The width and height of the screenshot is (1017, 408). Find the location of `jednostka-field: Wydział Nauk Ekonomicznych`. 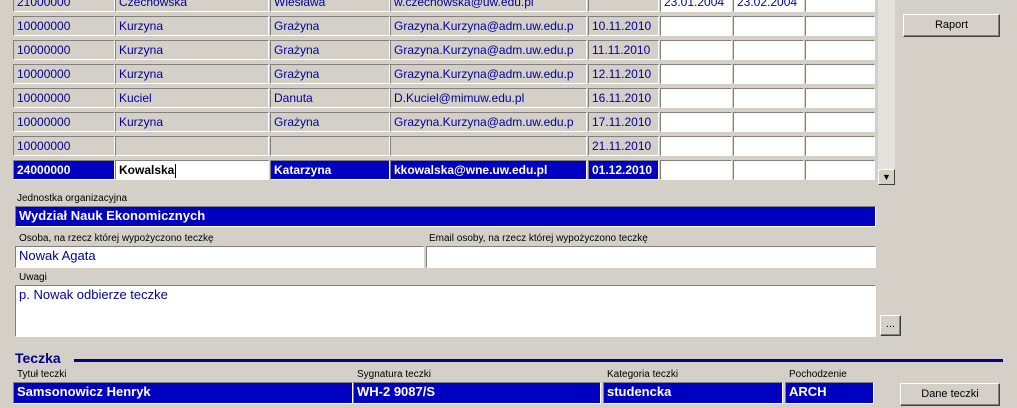

jednostka-field: Wydział Nauk Ekonomicznych is located at coordinates (445, 216).